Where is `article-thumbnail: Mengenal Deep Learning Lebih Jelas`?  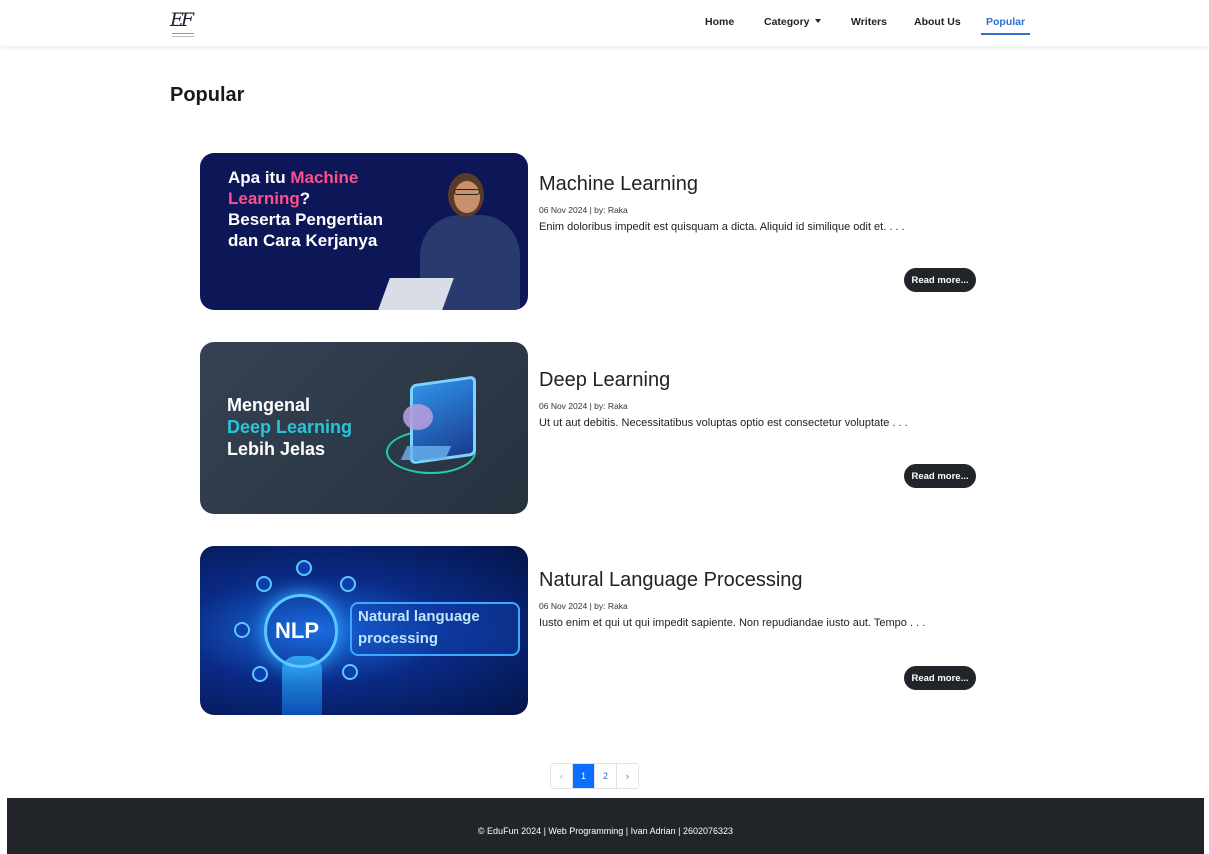
article-thumbnail: Mengenal Deep Learning Lebih Jelas is located at coordinates (364, 428).